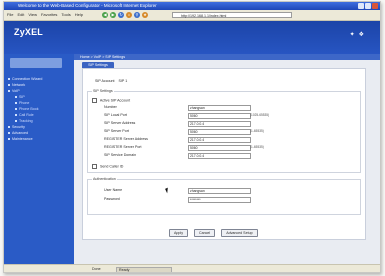 The image size is (385, 276). What do you see at coordinates (18, 127) in the screenshot?
I see `sidebar-item-label: Security` at bounding box center [18, 127].